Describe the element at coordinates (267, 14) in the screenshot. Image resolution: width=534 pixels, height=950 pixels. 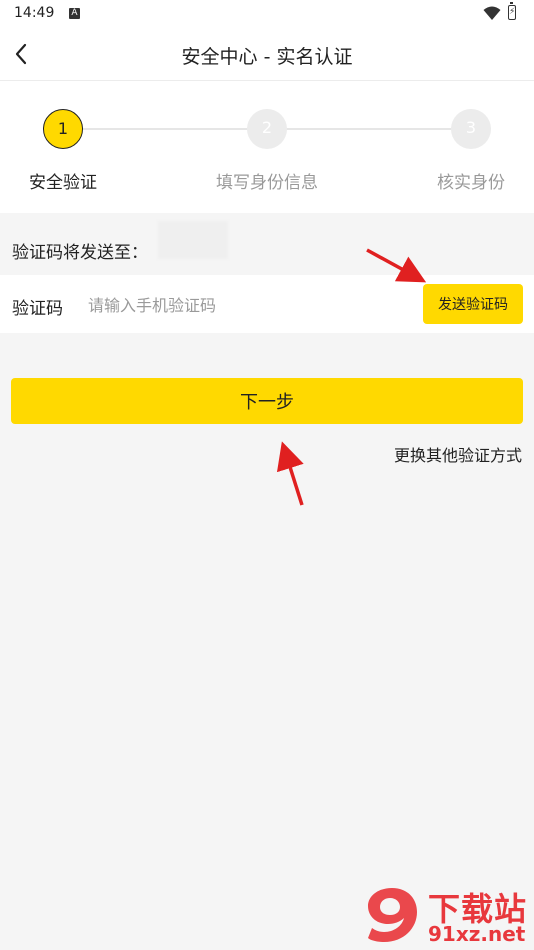
I see `status-bar: 14:49 A ⚡` at that location.